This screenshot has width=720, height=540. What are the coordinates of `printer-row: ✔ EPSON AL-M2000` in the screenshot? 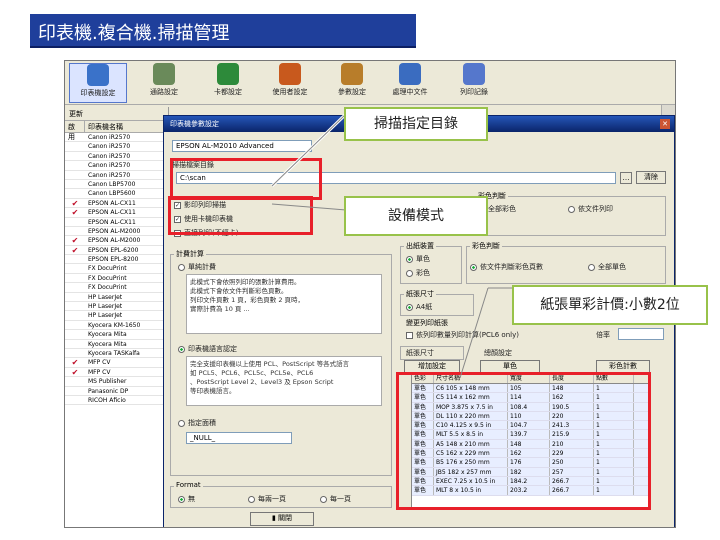 It's located at (116, 241).